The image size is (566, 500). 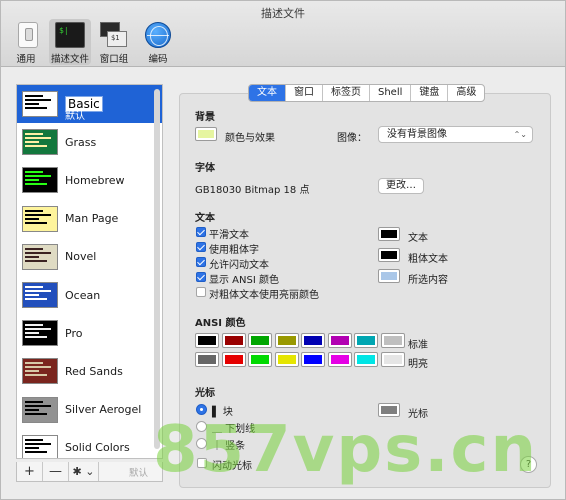 I want to click on profile-item: Ocean, so click(x=89, y=295).